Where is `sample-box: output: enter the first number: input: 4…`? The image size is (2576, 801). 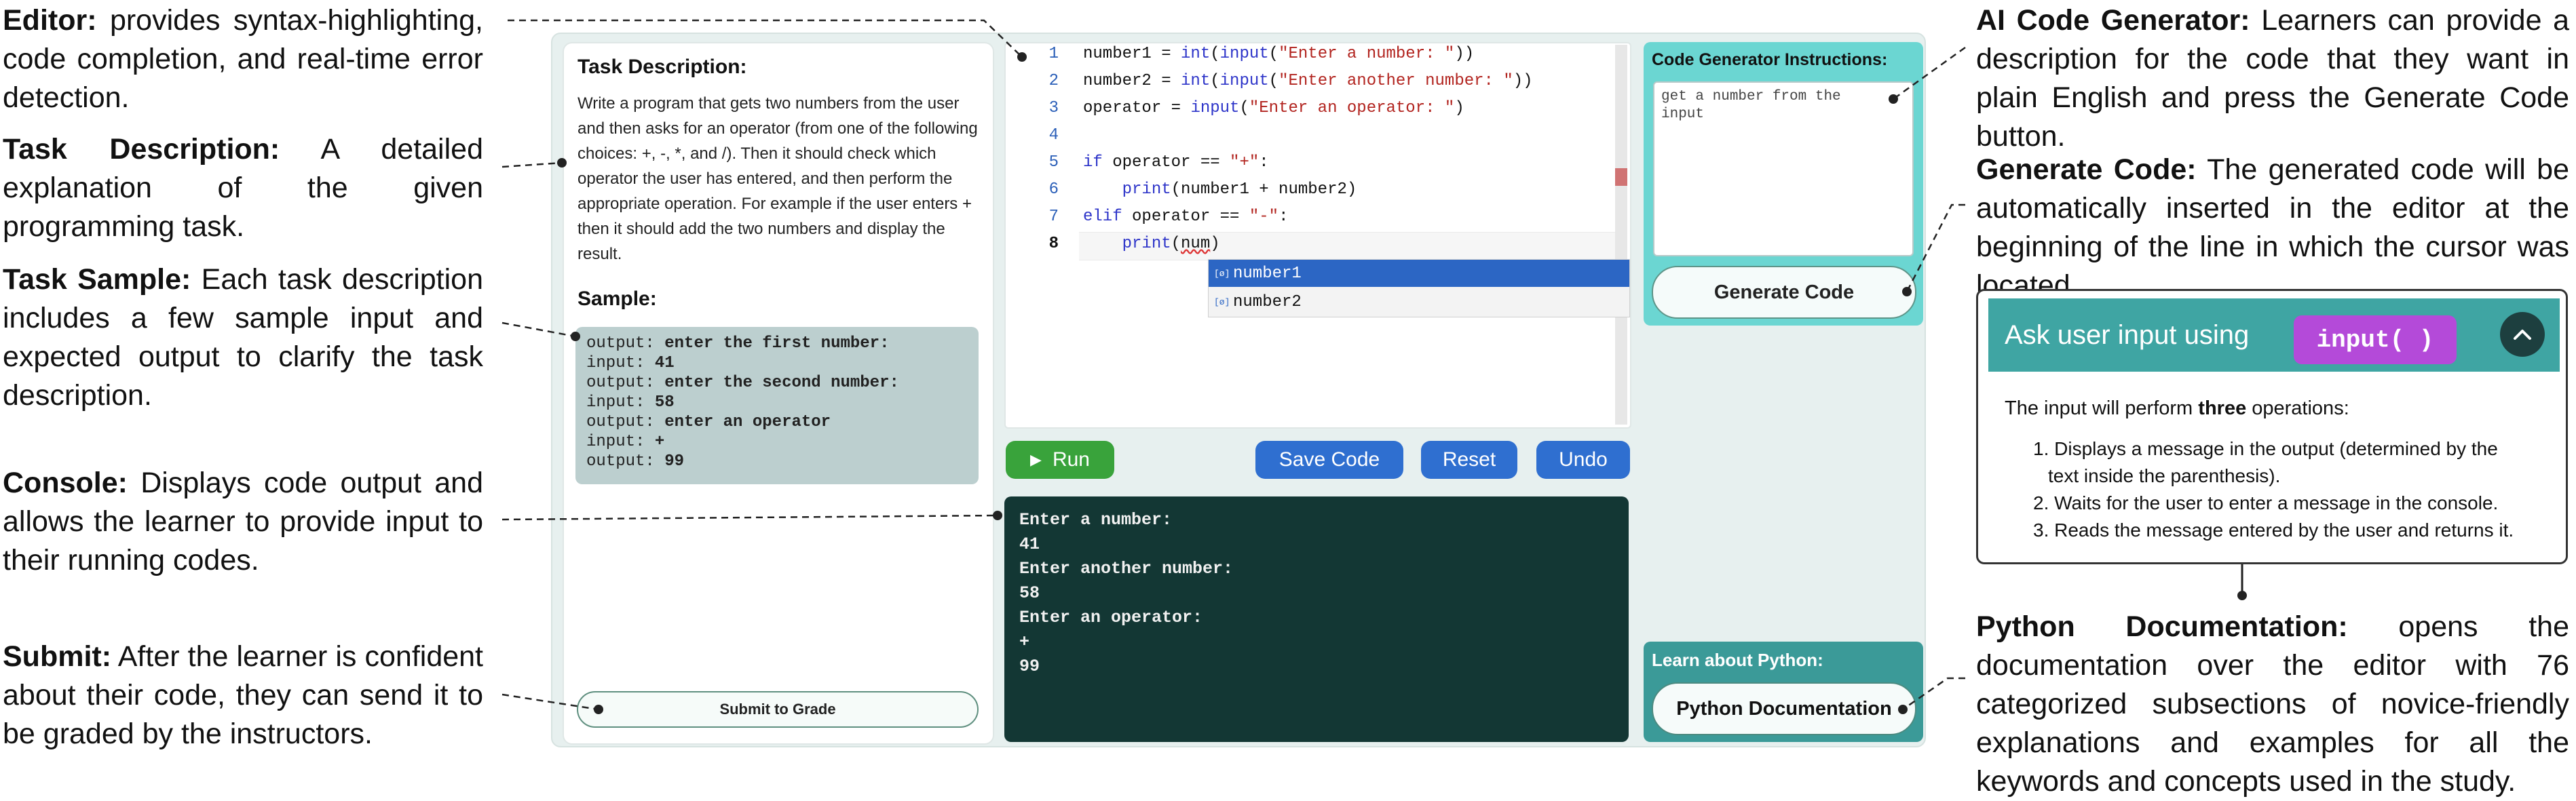
sample-box: output: enter the first number: input: 4… is located at coordinates (777, 406).